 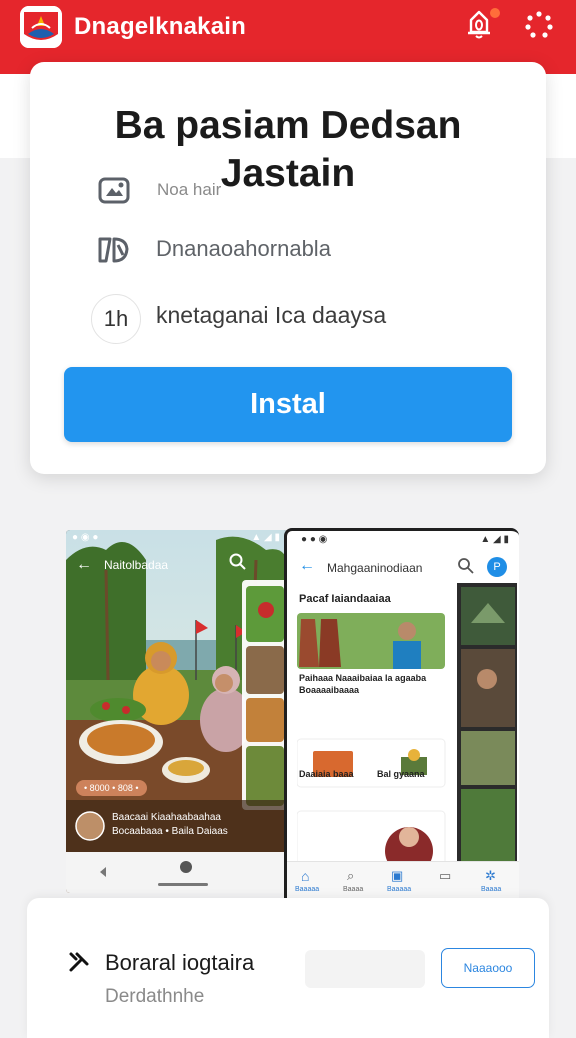 What do you see at coordinates (363, 678) in the screenshot?
I see `right-item1-line1: Paihaaa Naaaibaiaa la agaaba` at bounding box center [363, 678].